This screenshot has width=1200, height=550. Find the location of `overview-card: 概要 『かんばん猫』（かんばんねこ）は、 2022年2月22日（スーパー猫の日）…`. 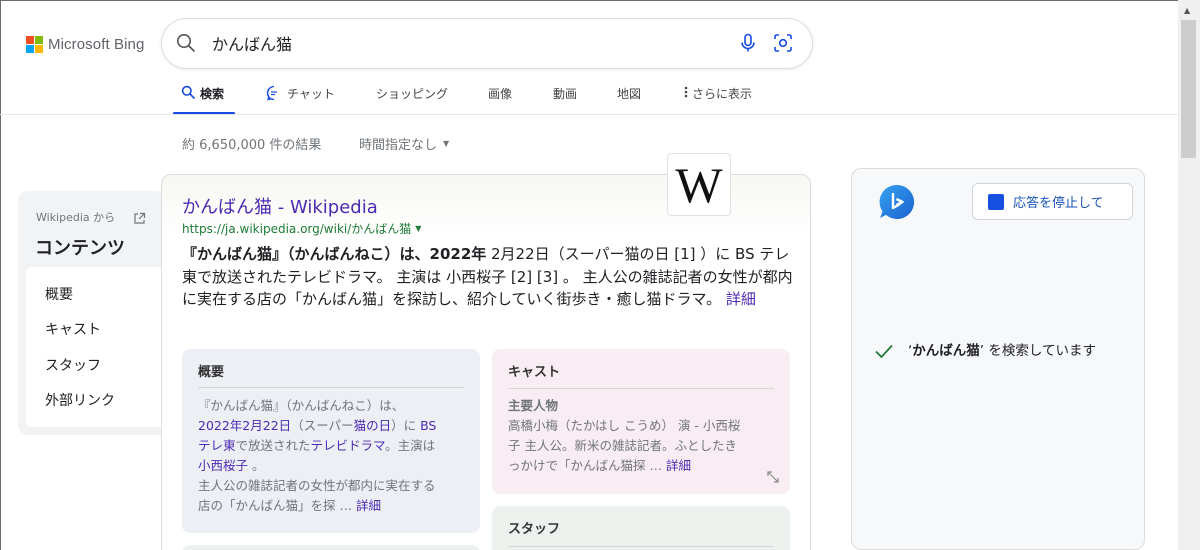

overview-card: 概要 『かんばん猫』（かんばんねこ）は、 2022年2月22日（スーパー猫の日）… is located at coordinates (331, 441).